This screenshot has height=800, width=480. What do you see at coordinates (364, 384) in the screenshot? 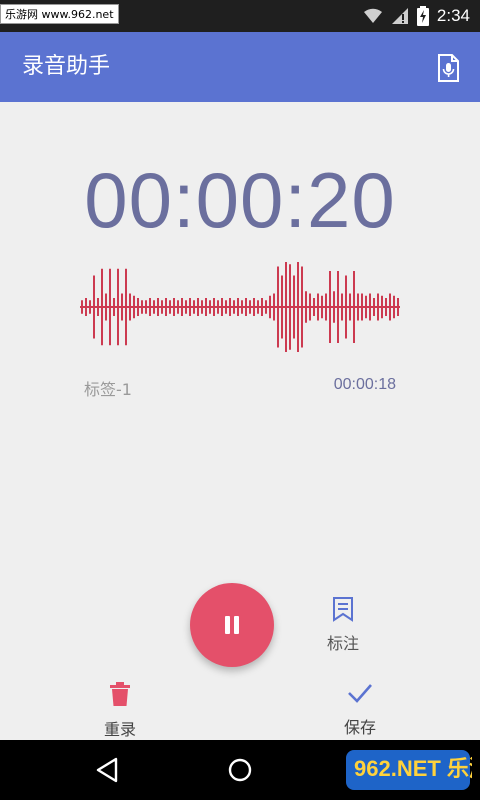
I see `marker-time: 00:00:18` at bounding box center [364, 384].